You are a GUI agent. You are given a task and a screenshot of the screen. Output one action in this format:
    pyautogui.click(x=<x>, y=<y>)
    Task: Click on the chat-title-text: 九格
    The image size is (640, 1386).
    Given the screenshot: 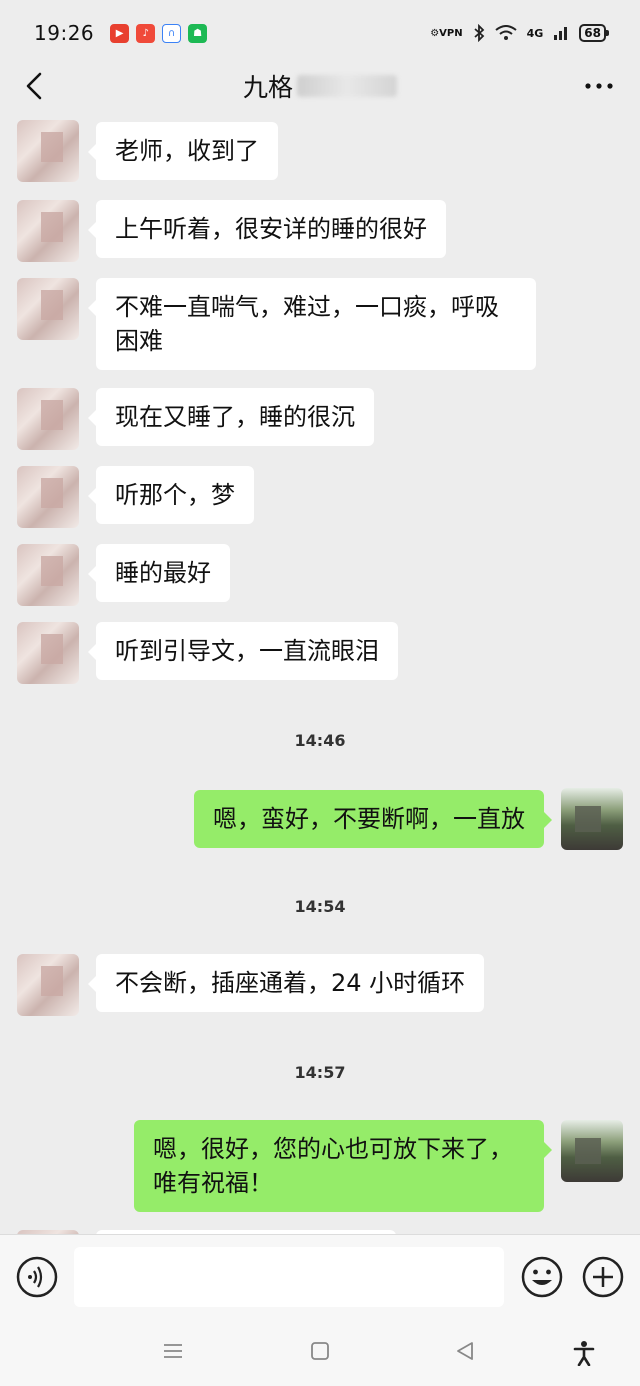 What is the action you would take?
    pyautogui.click(x=267, y=87)
    